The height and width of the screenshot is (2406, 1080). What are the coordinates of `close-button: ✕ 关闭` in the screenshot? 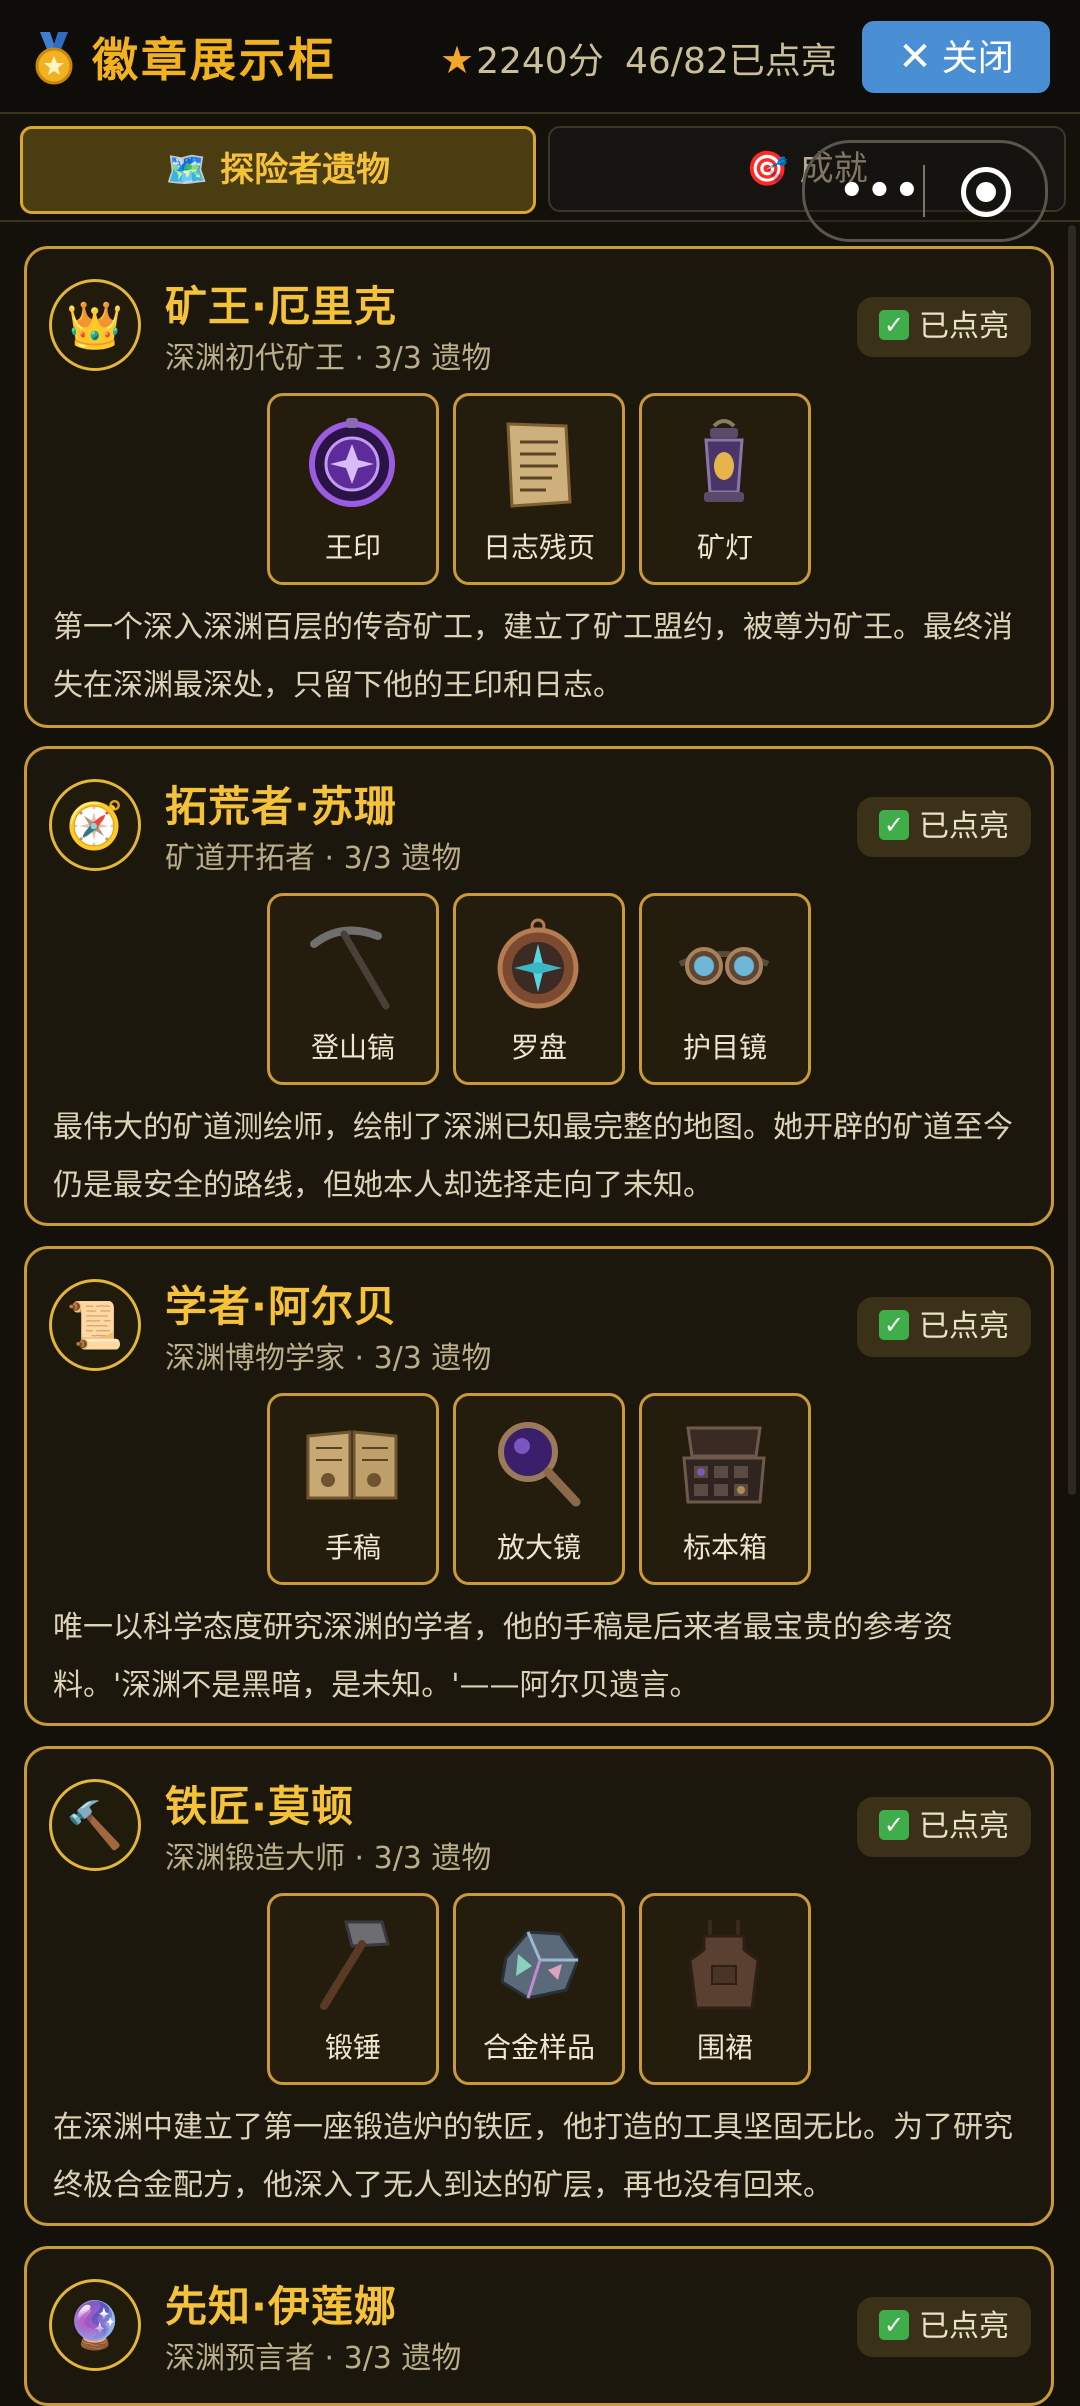 It's located at (956, 57).